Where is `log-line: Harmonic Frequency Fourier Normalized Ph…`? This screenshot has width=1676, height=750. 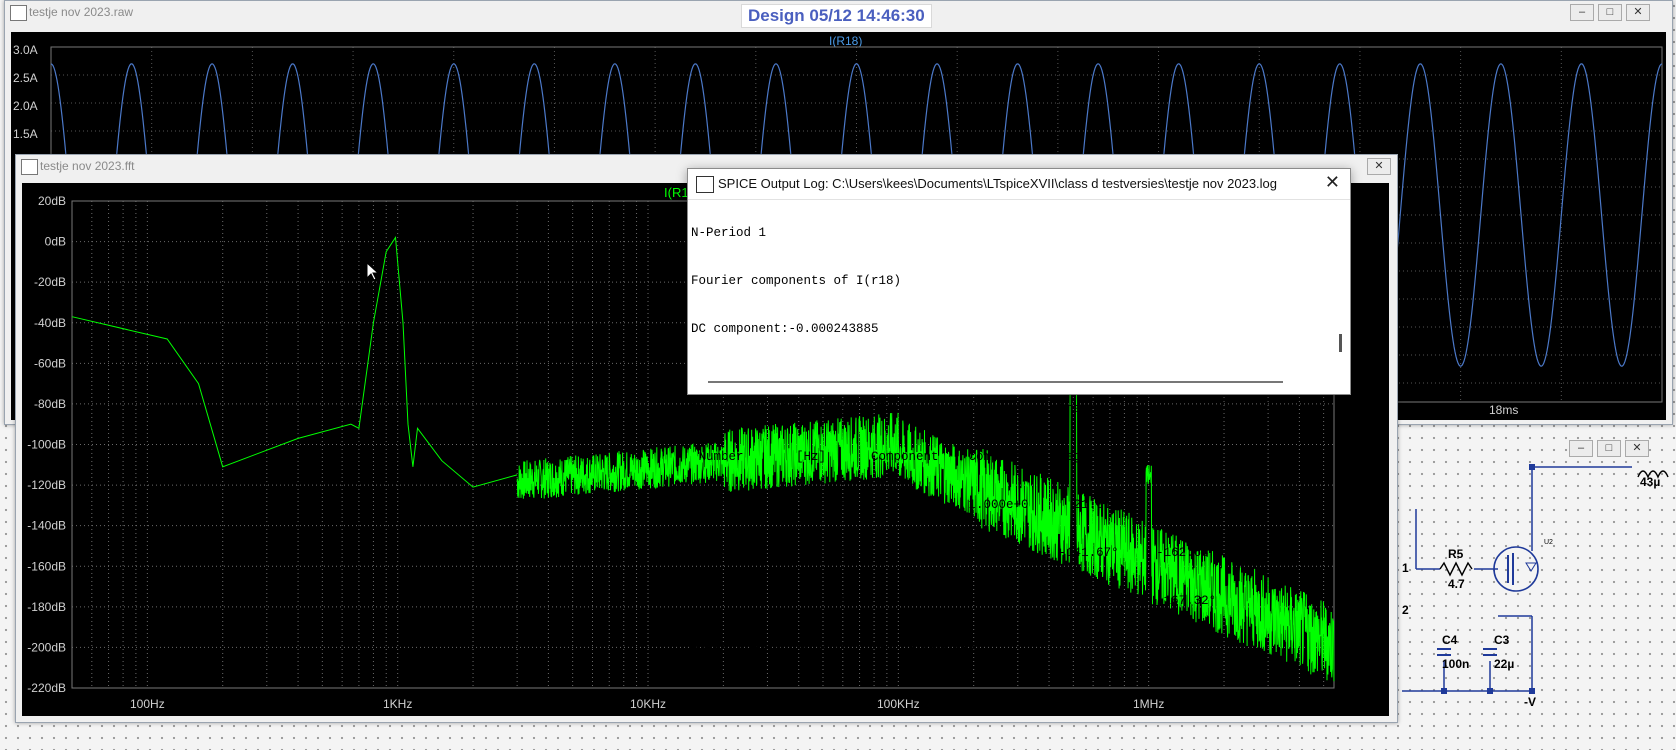
log-line: Harmonic Frequency Fourier Normalized Ph… is located at coordinates (954, 409).